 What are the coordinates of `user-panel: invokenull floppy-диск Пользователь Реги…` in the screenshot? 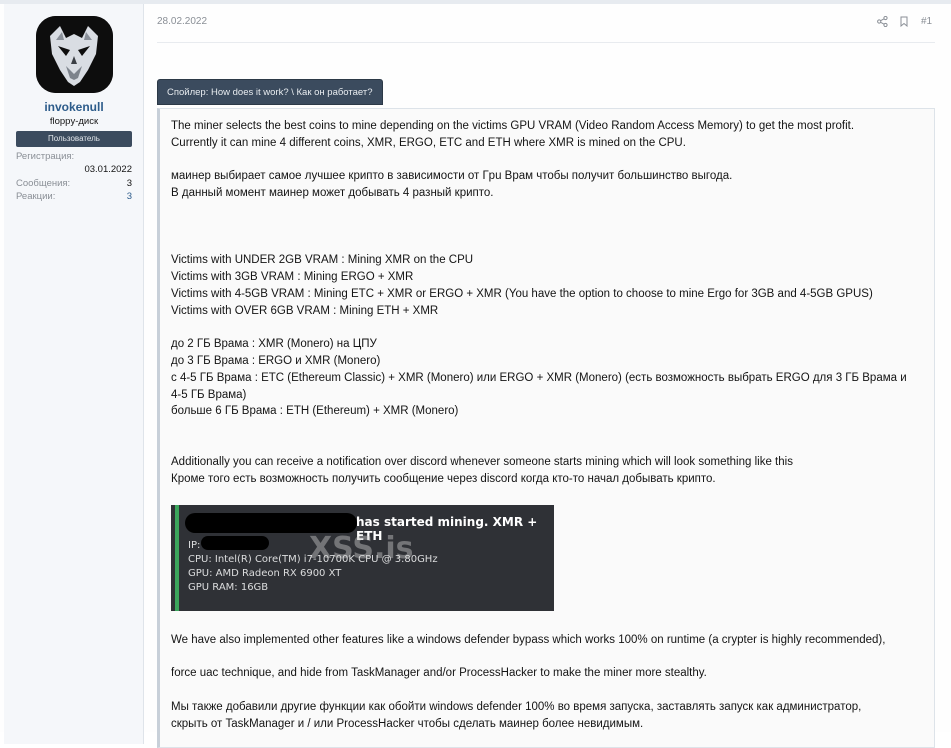 It's located at (74, 374).